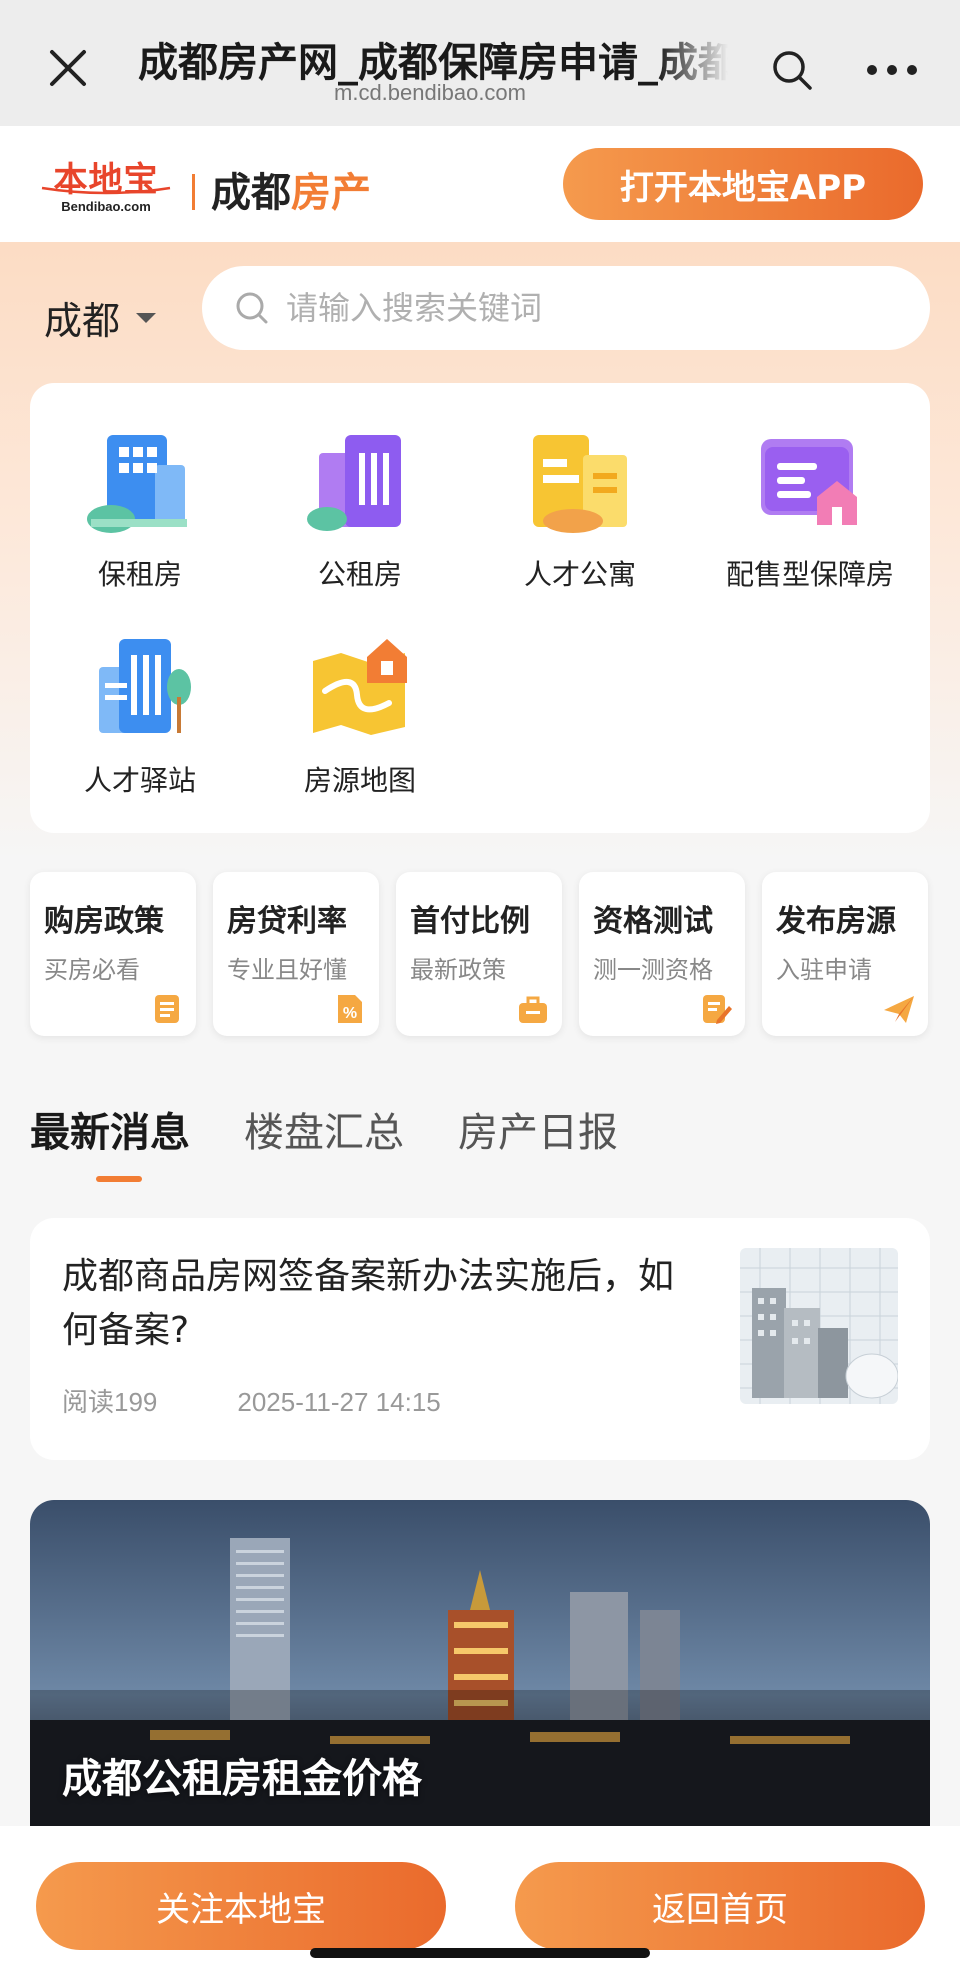  Describe the element at coordinates (845, 954) in the screenshot. I see `quick-link-publish-listing: 发布房源 入驻申请` at that location.